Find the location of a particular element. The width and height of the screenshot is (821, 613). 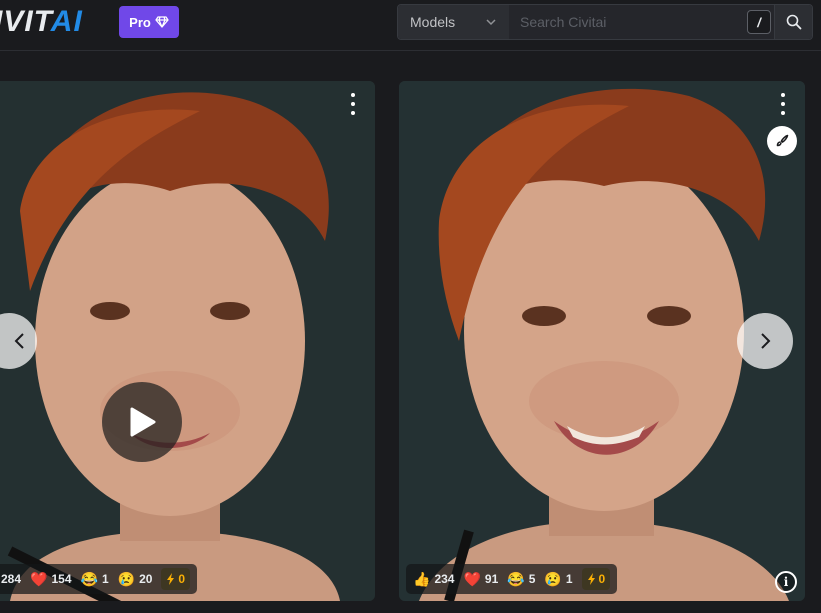

cry-count: 1 is located at coordinates (569, 579).